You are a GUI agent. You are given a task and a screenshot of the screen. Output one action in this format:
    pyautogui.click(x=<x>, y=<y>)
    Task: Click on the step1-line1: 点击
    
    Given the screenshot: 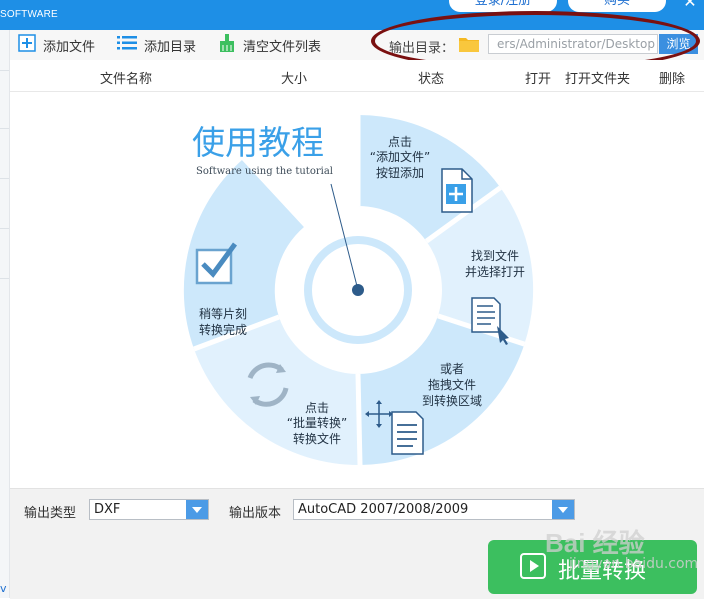 What is the action you would take?
    pyautogui.click(x=400, y=142)
    